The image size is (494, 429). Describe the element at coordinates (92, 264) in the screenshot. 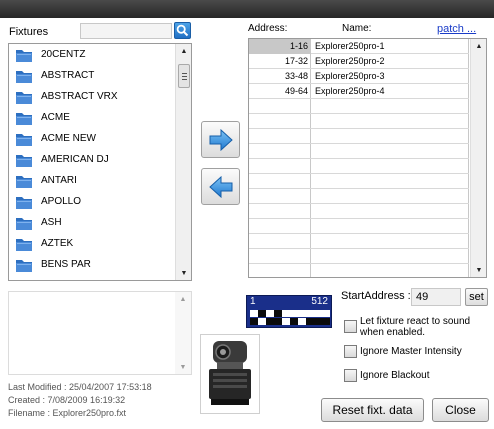

I see `fixture-list-item: BENS PAR` at that location.